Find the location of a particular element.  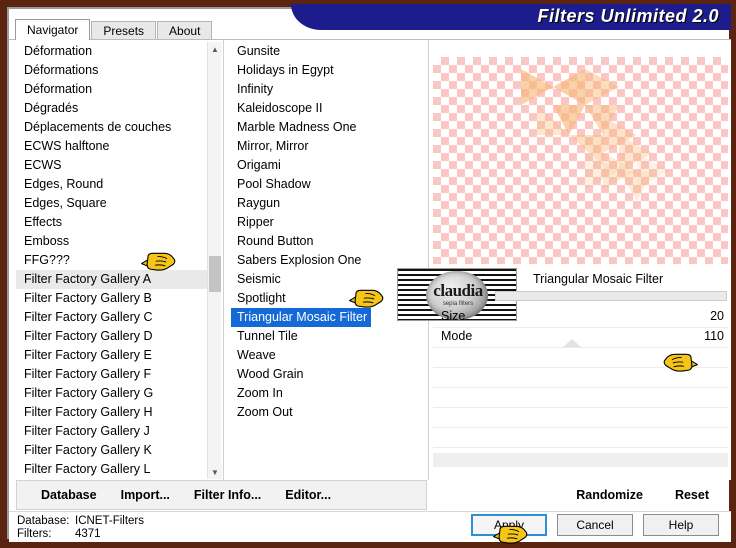

list-item: Sabers Explosion One is located at coordinates (326, 260).